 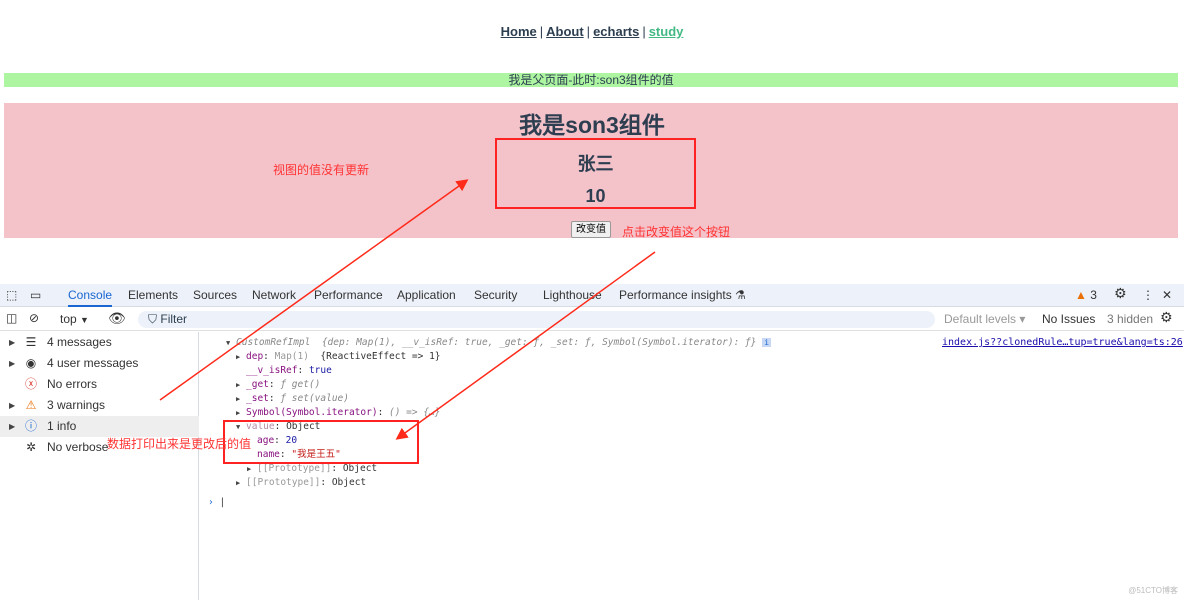 I want to click on arrow-to-view, so click(x=314, y=290).